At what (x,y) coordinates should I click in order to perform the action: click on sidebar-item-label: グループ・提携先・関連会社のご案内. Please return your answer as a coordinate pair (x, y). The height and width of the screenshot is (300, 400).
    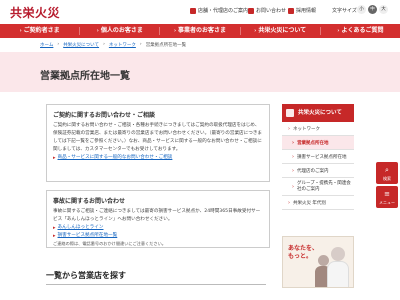
    Looking at the image, I should click on (324, 186).